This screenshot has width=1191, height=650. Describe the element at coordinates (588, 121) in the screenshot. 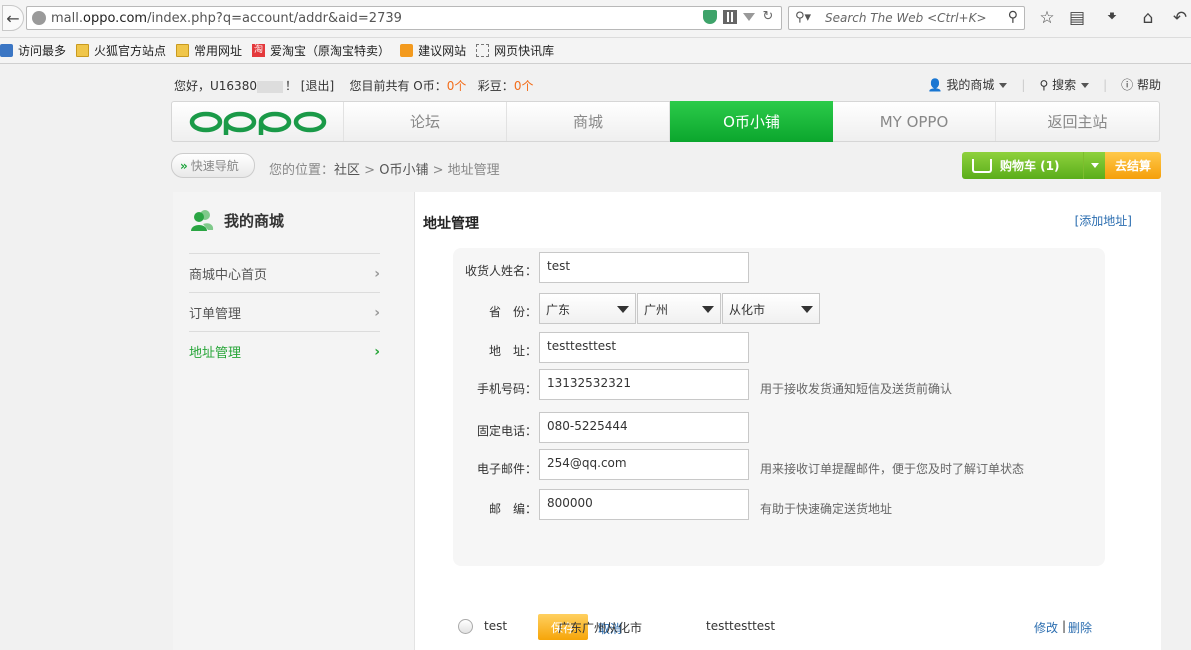

I see `tab-mall: 商城` at that location.